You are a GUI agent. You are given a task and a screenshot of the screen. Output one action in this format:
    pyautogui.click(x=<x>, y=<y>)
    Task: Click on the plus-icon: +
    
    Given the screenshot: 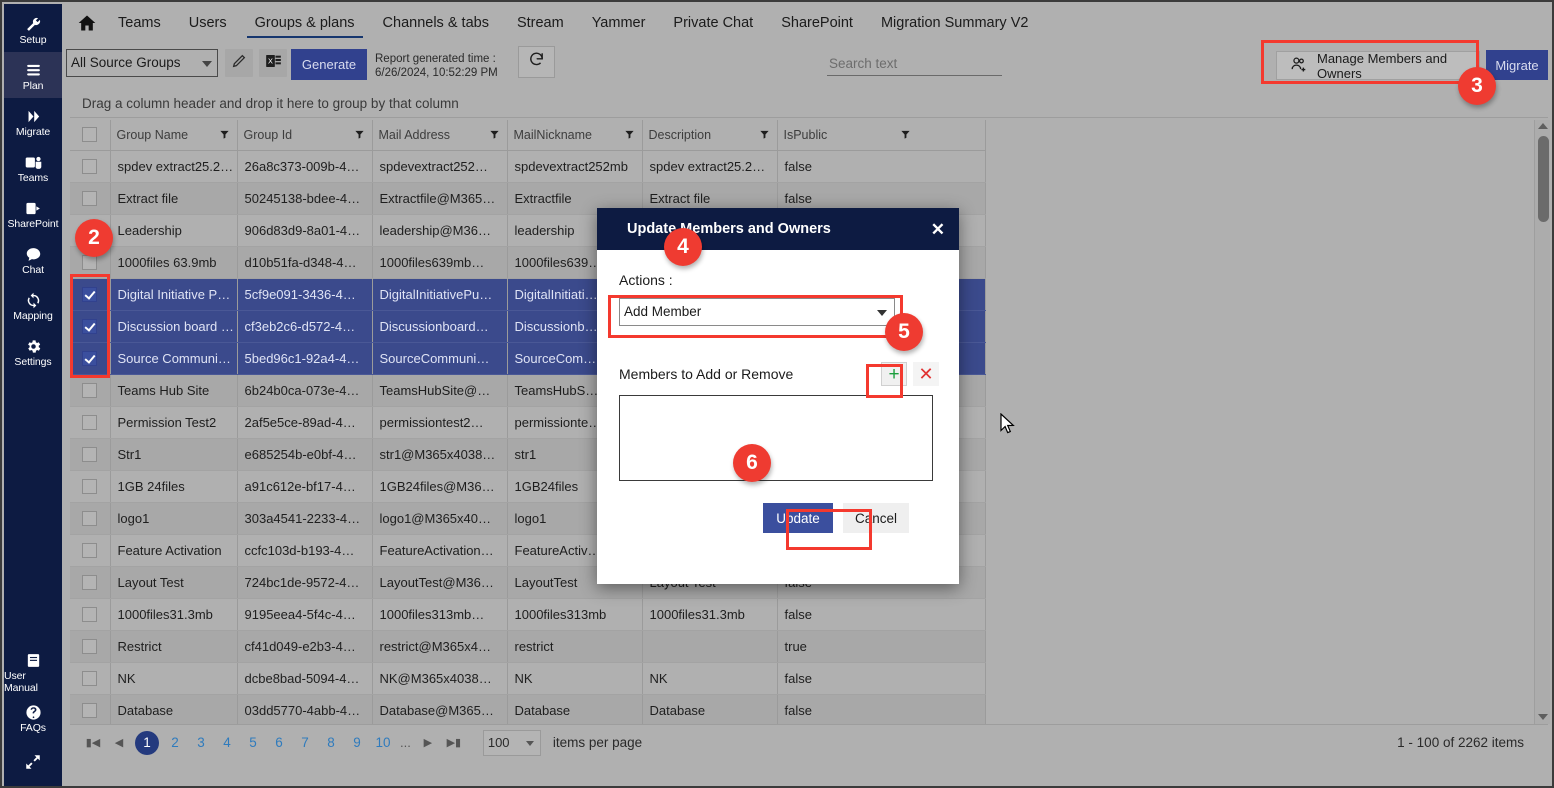 What is the action you would take?
    pyautogui.click(x=894, y=374)
    